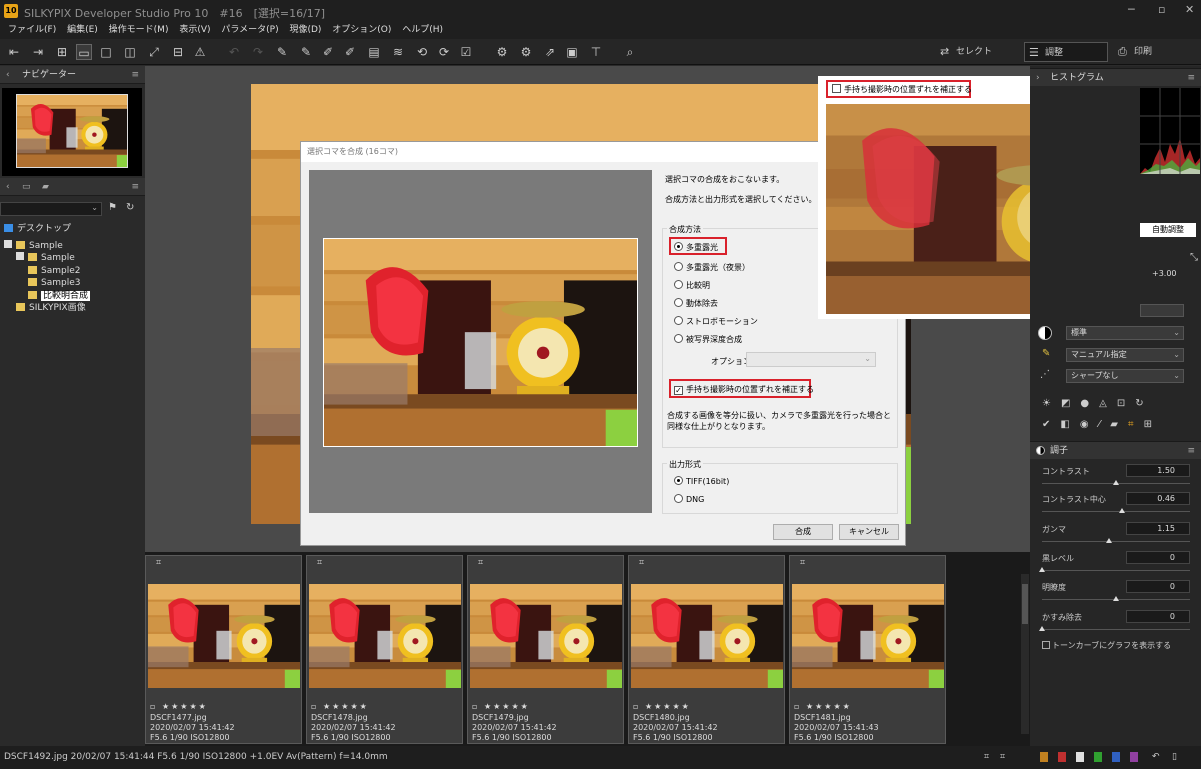 The width and height of the screenshot is (1201, 769). I want to click on method-remove-motion: 動体除去, so click(696, 303).